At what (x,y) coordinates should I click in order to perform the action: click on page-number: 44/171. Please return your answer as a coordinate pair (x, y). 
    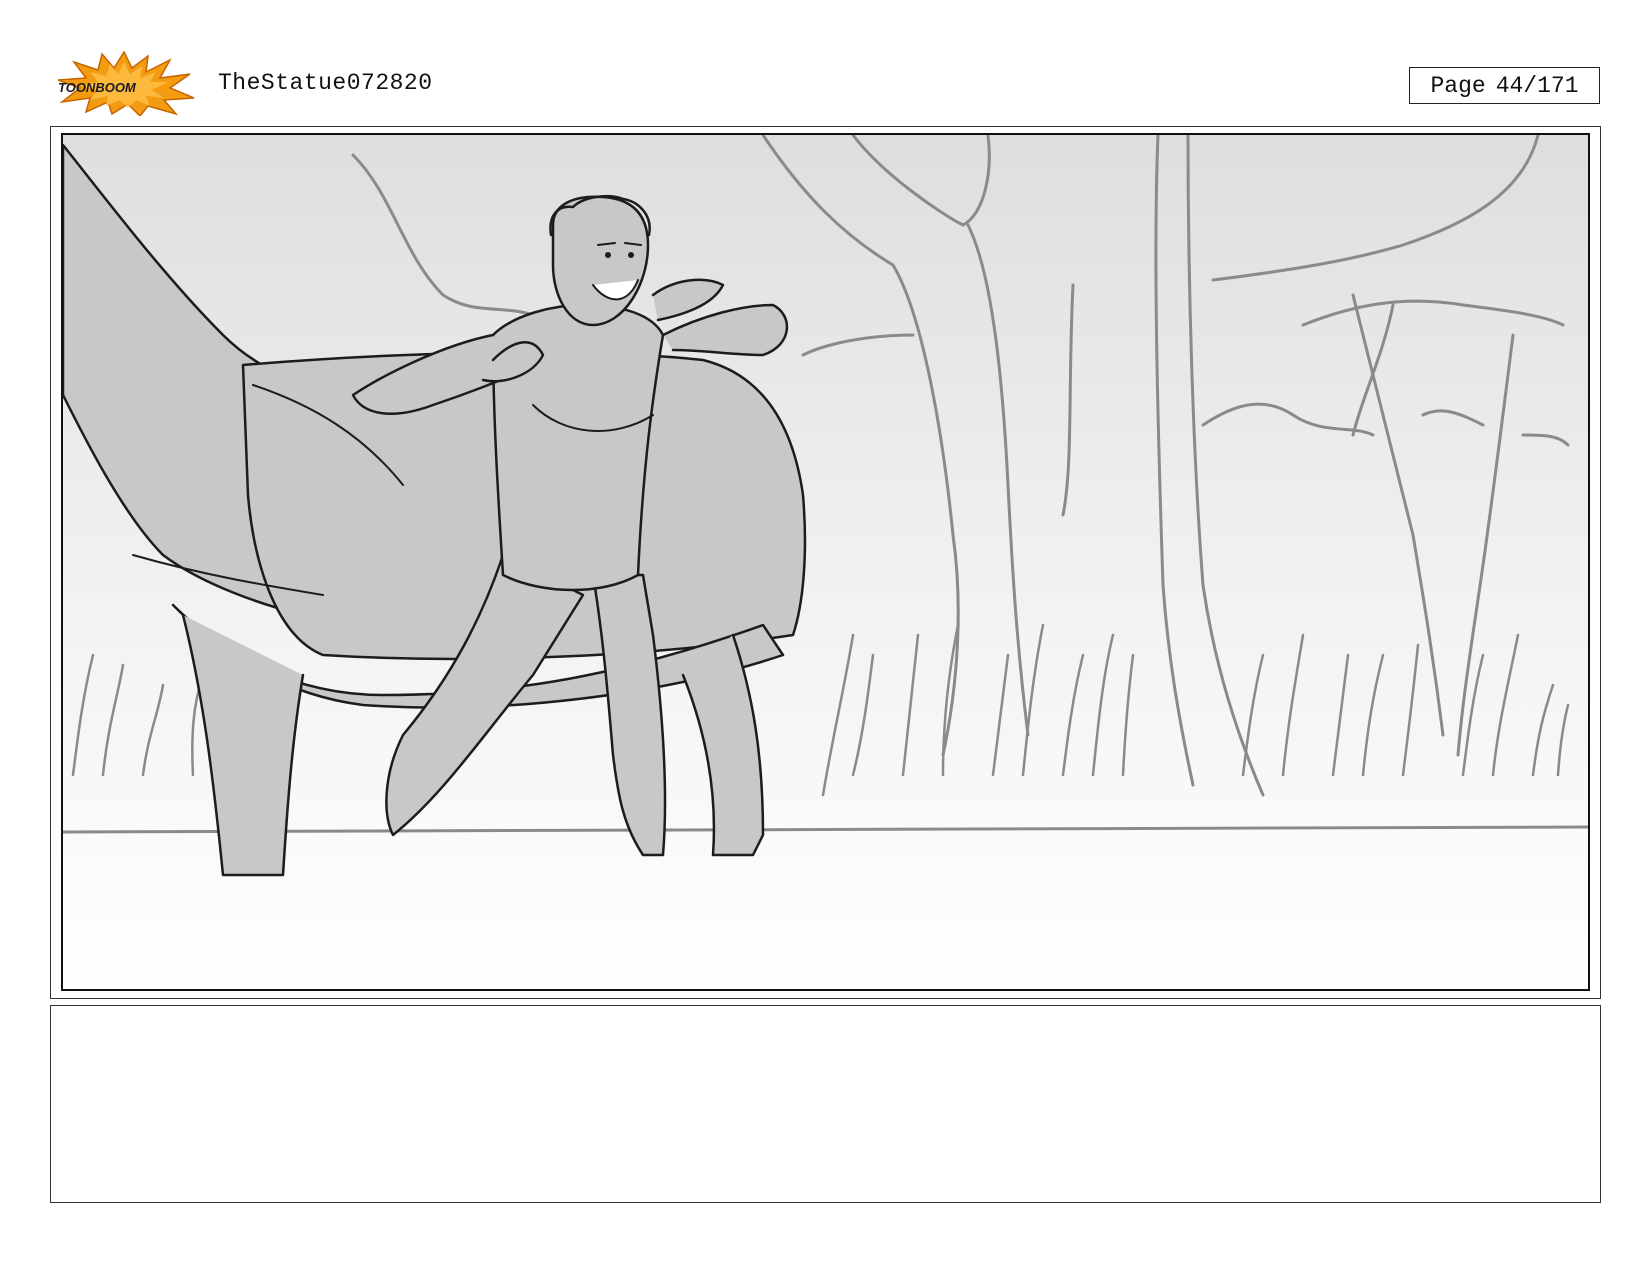
    Looking at the image, I should click on (1537, 85).